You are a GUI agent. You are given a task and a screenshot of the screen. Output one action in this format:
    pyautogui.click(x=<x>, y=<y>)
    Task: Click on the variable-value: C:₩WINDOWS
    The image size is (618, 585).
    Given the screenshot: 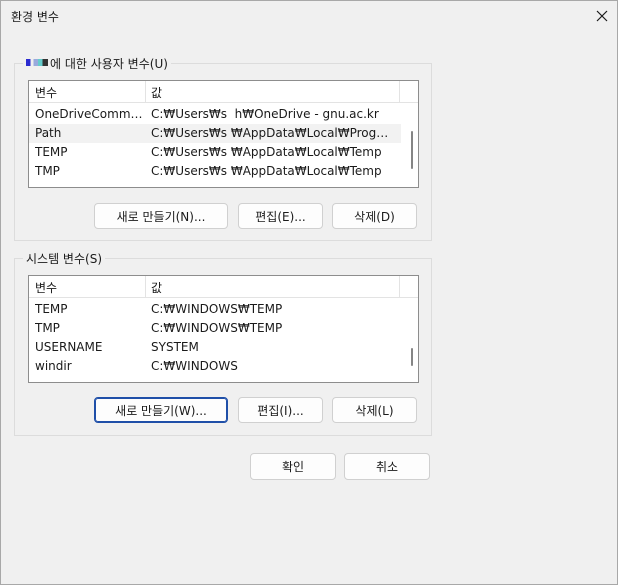 What is the action you would take?
    pyautogui.click(x=194, y=366)
    